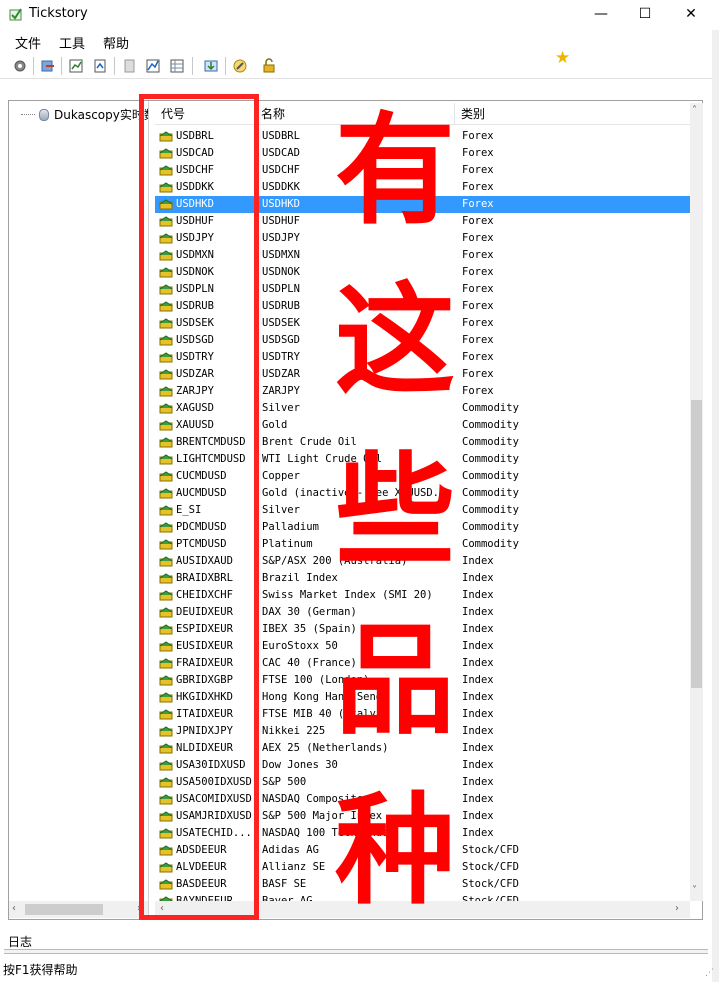 The width and height of the screenshot is (719, 982). Describe the element at coordinates (208, 425) in the screenshot. I see `symbol-code-cell: XAUUSD` at that location.